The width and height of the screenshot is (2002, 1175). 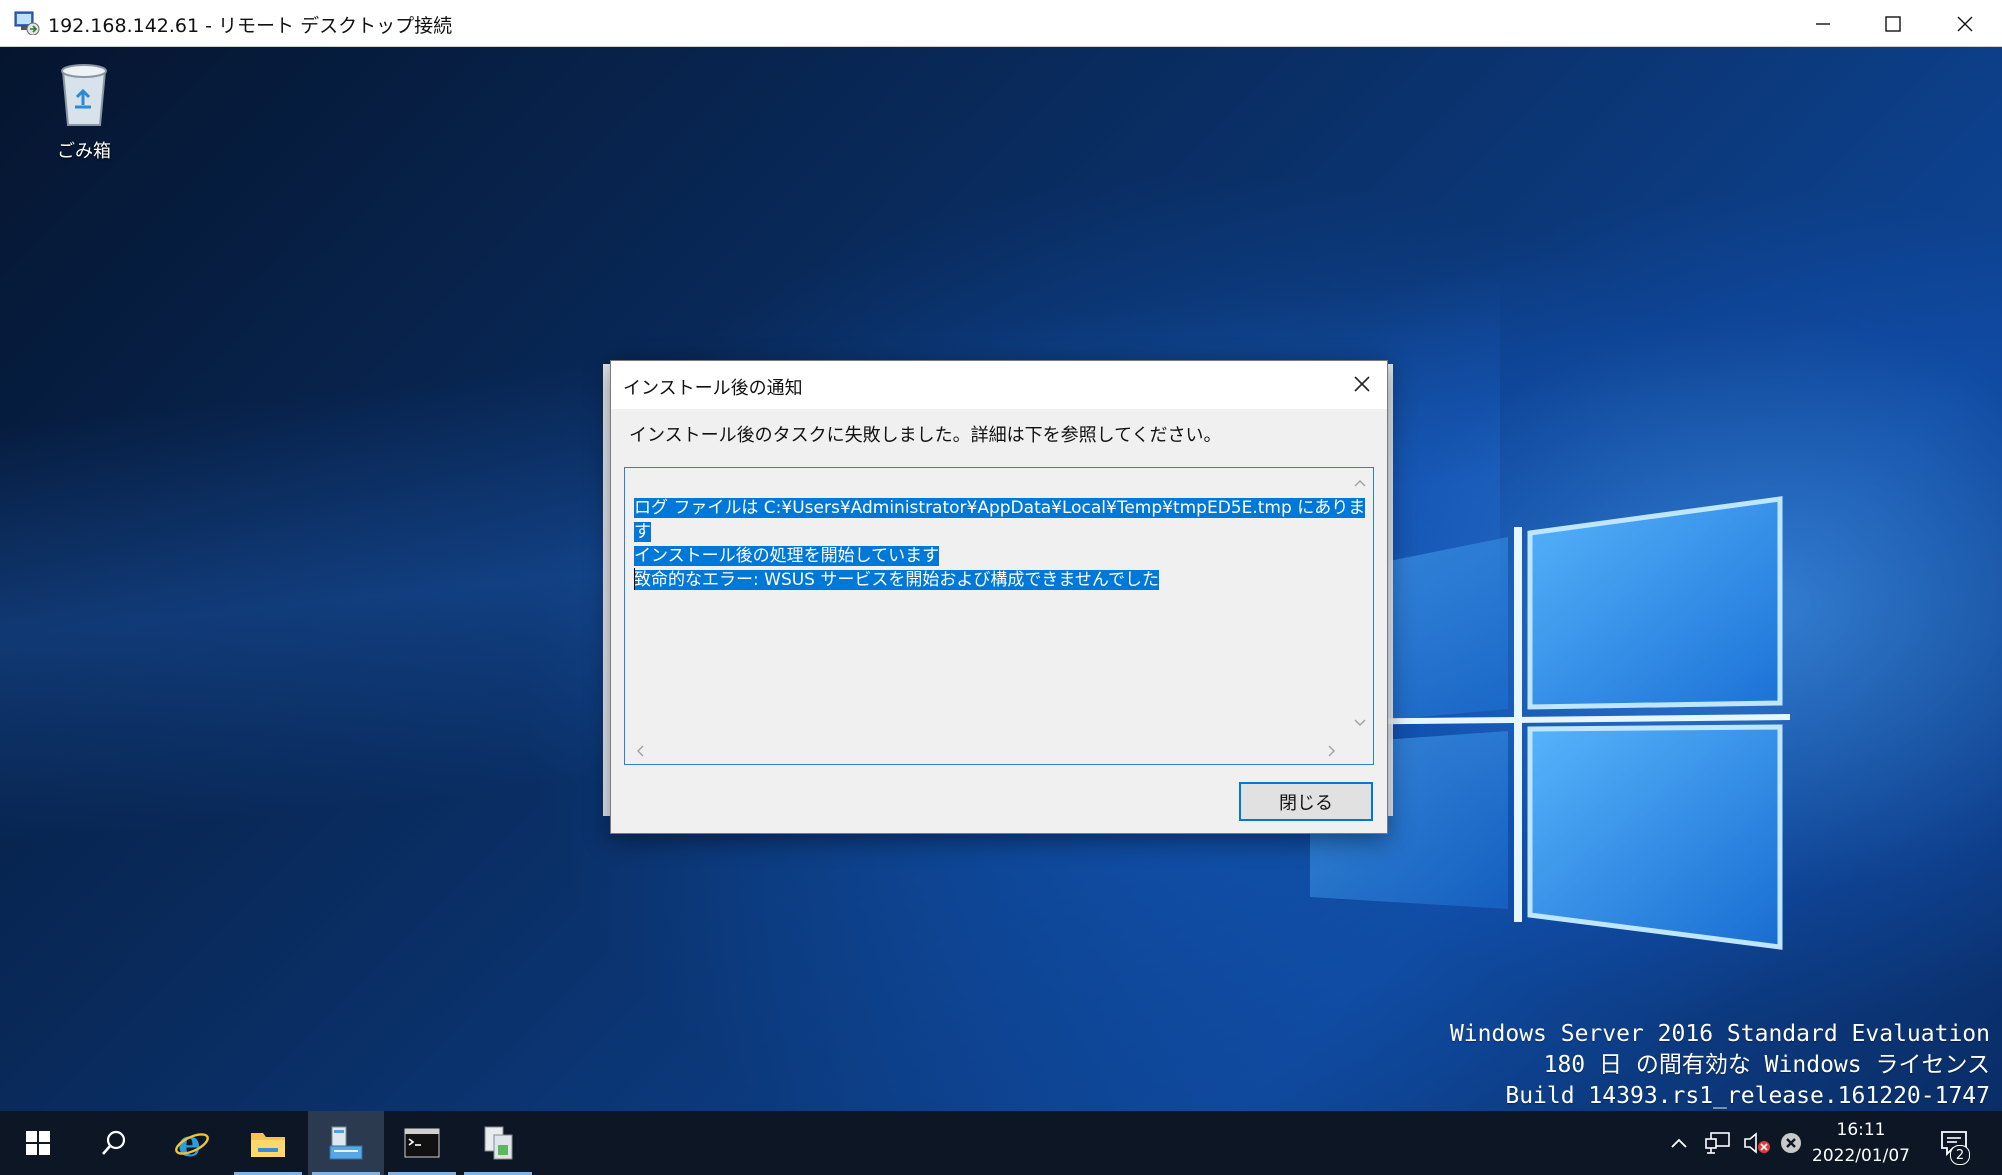 I want to click on dialog-close-button, so click(x=1362, y=384).